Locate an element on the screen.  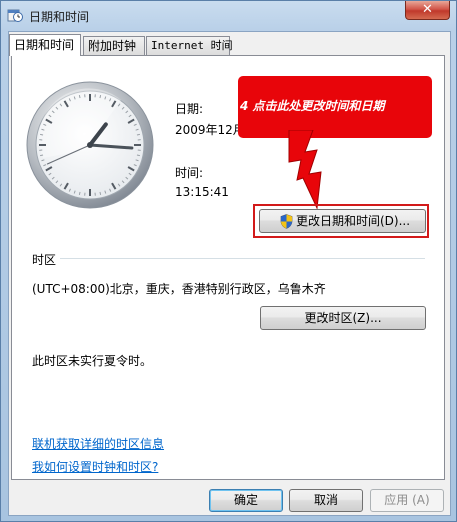
time-label: 时间: is located at coordinates (189, 173).